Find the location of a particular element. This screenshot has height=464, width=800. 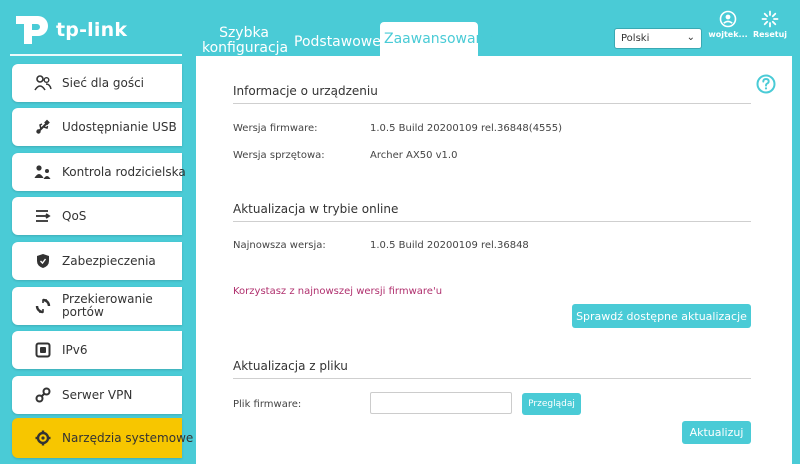

sidebar-item-ipv6: IPv6 is located at coordinates (97, 350).